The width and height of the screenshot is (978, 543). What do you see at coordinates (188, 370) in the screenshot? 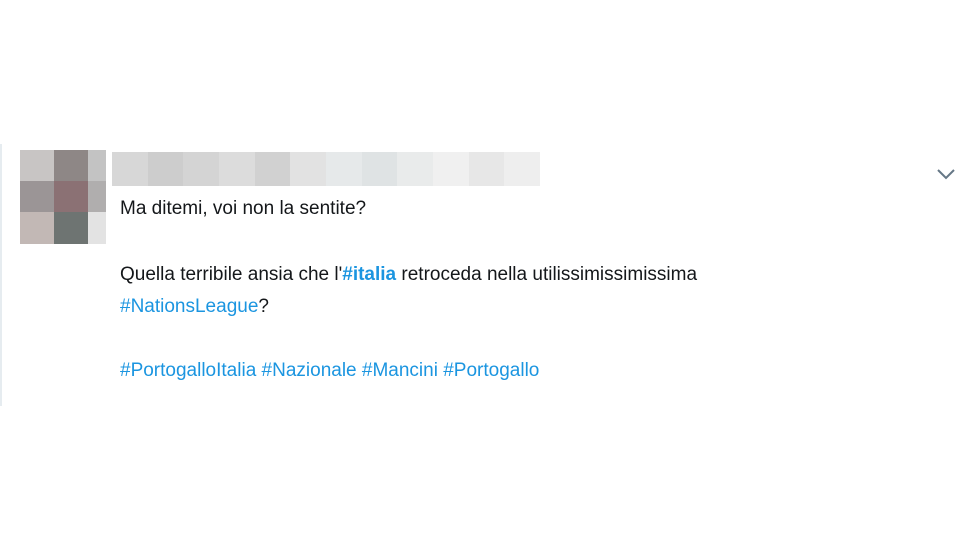
I see `hashtag-portogalloitalia: #PortogalloItalia` at bounding box center [188, 370].